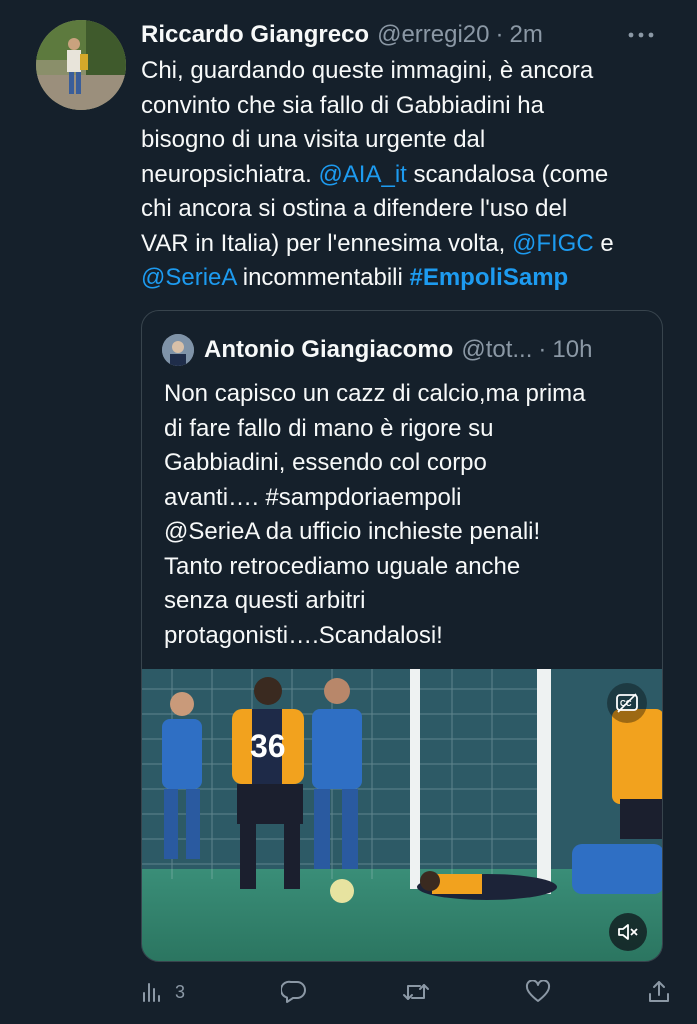 The height and width of the screenshot is (1024, 697). What do you see at coordinates (81, 65) in the screenshot?
I see `author-avatar` at bounding box center [81, 65].